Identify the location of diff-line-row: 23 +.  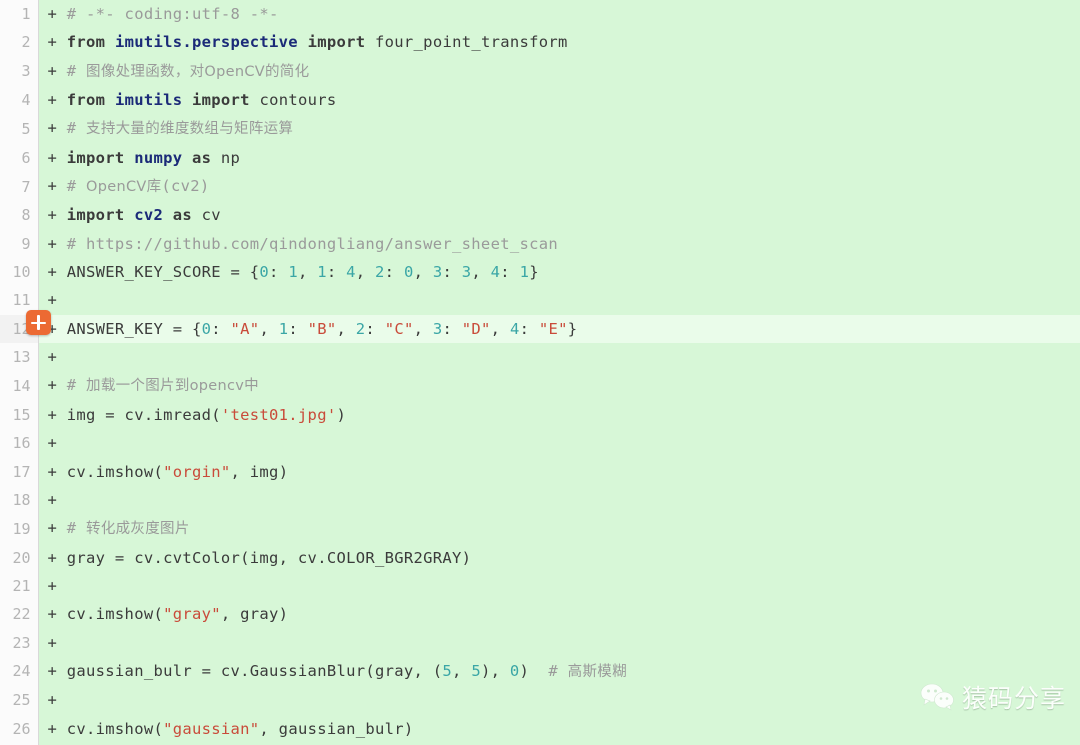
(540, 642).